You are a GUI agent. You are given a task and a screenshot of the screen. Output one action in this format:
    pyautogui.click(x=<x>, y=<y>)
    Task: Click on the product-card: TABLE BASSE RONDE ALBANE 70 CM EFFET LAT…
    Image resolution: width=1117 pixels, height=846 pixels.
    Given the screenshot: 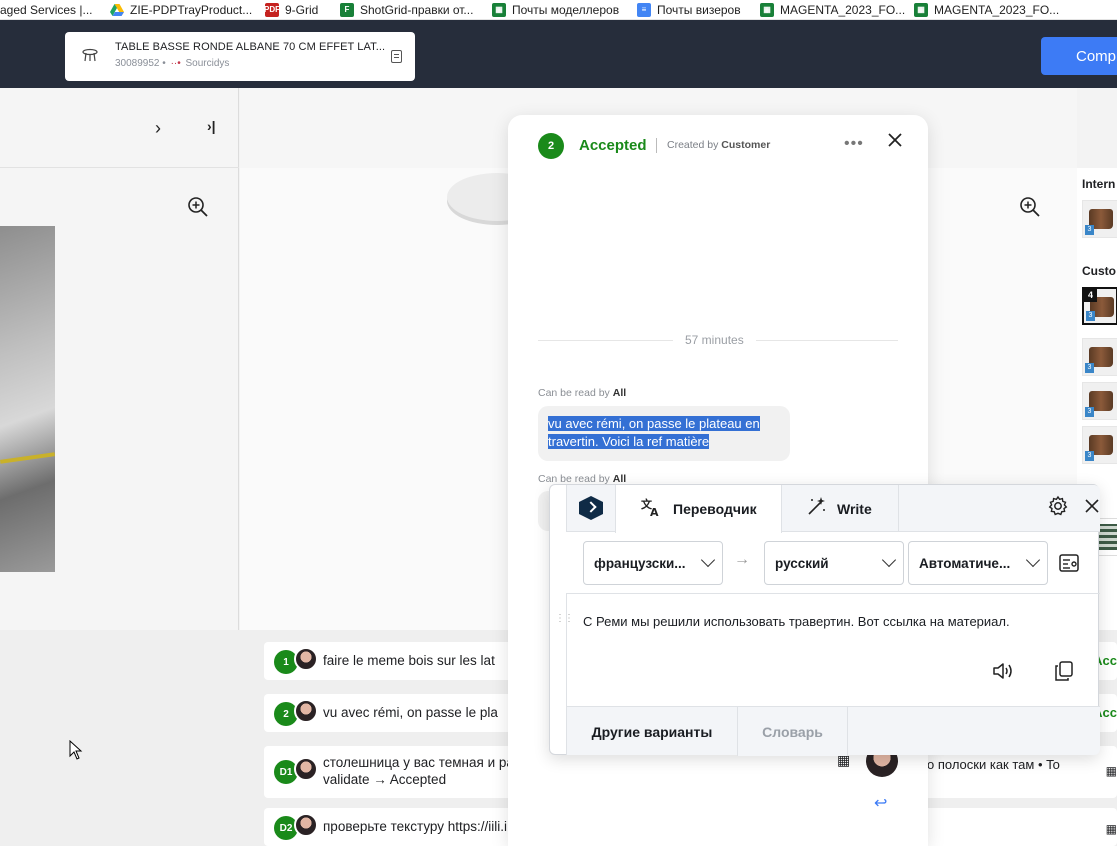 What is the action you would take?
    pyautogui.click(x=240, y=56)
    